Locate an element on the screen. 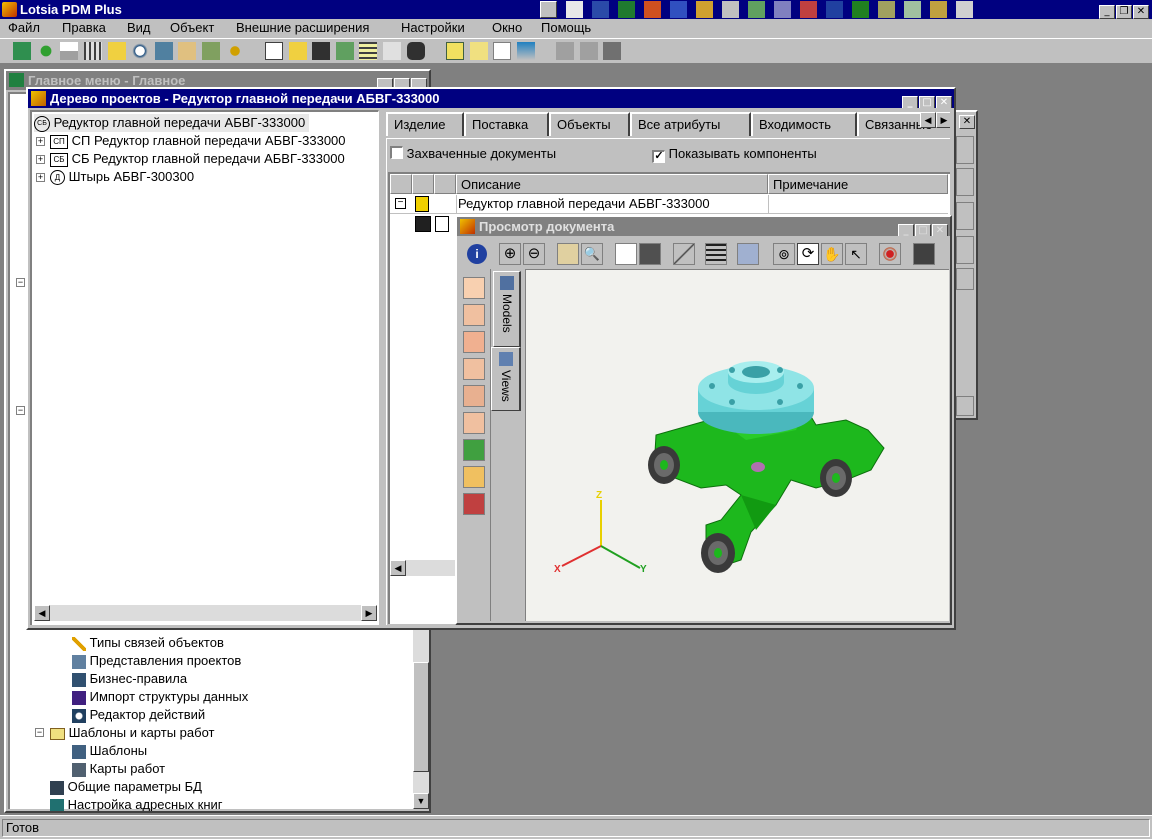 This screenshot has width=1152, height=839. zoom-in-icon: ⊕ is located at coordinates (510, 254).